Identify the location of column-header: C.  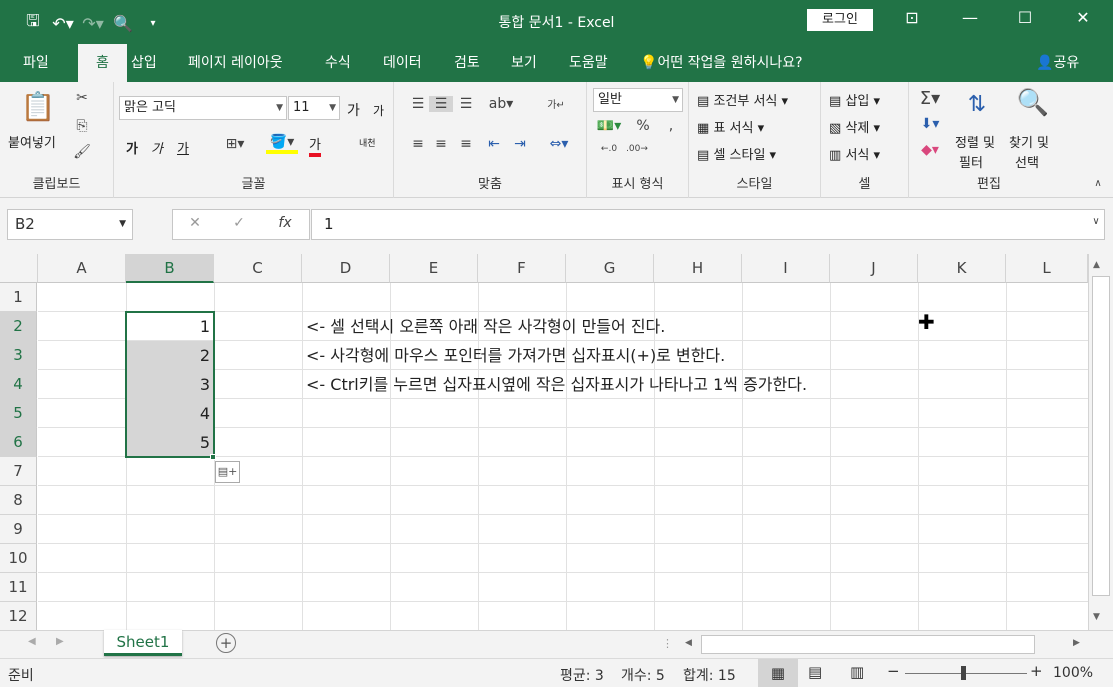
(258, 268).